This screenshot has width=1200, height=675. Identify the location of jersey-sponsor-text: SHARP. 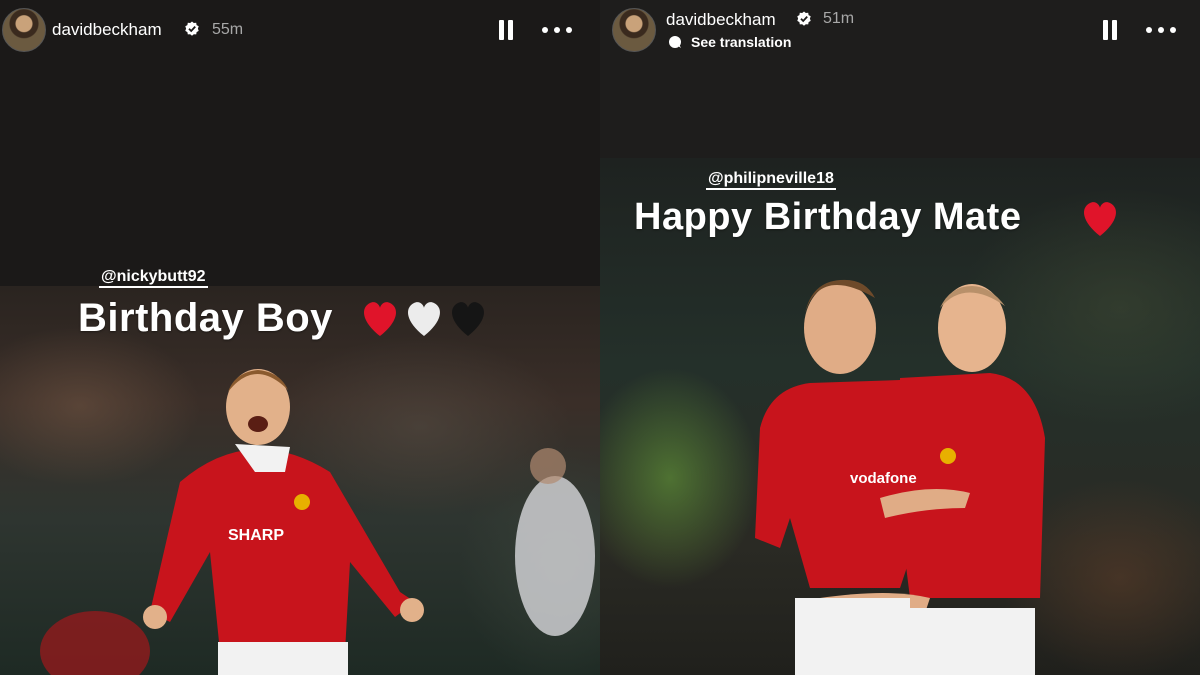
(256, 535).